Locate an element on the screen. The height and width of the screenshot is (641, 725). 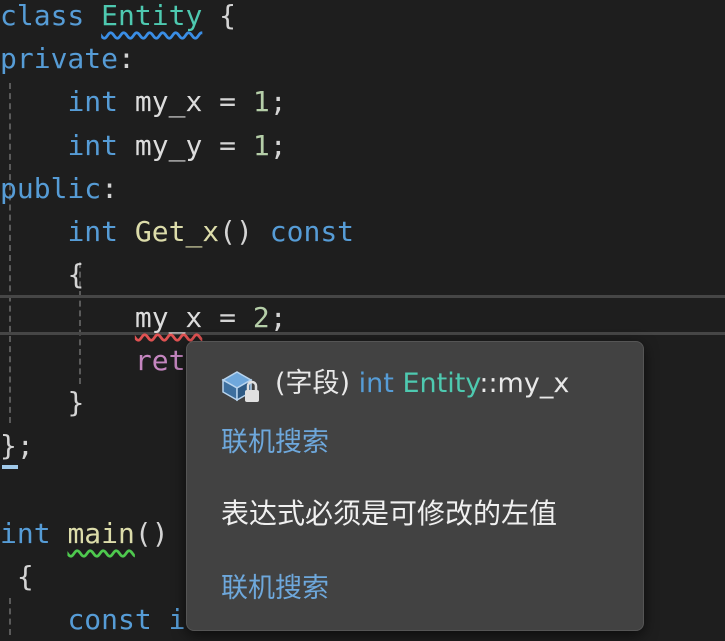
number: 2 is located at coordinates (261, 317).